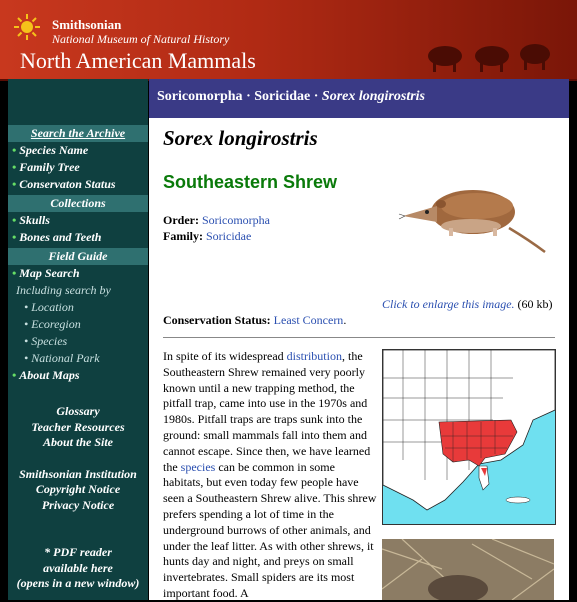 The height and width of the screenshot is (602, 577). What do you see at coordinates (60, 237) in the screenshot?
I see `sidebar-item-label: Bones and Teeth` at bounding box center [60, 237].